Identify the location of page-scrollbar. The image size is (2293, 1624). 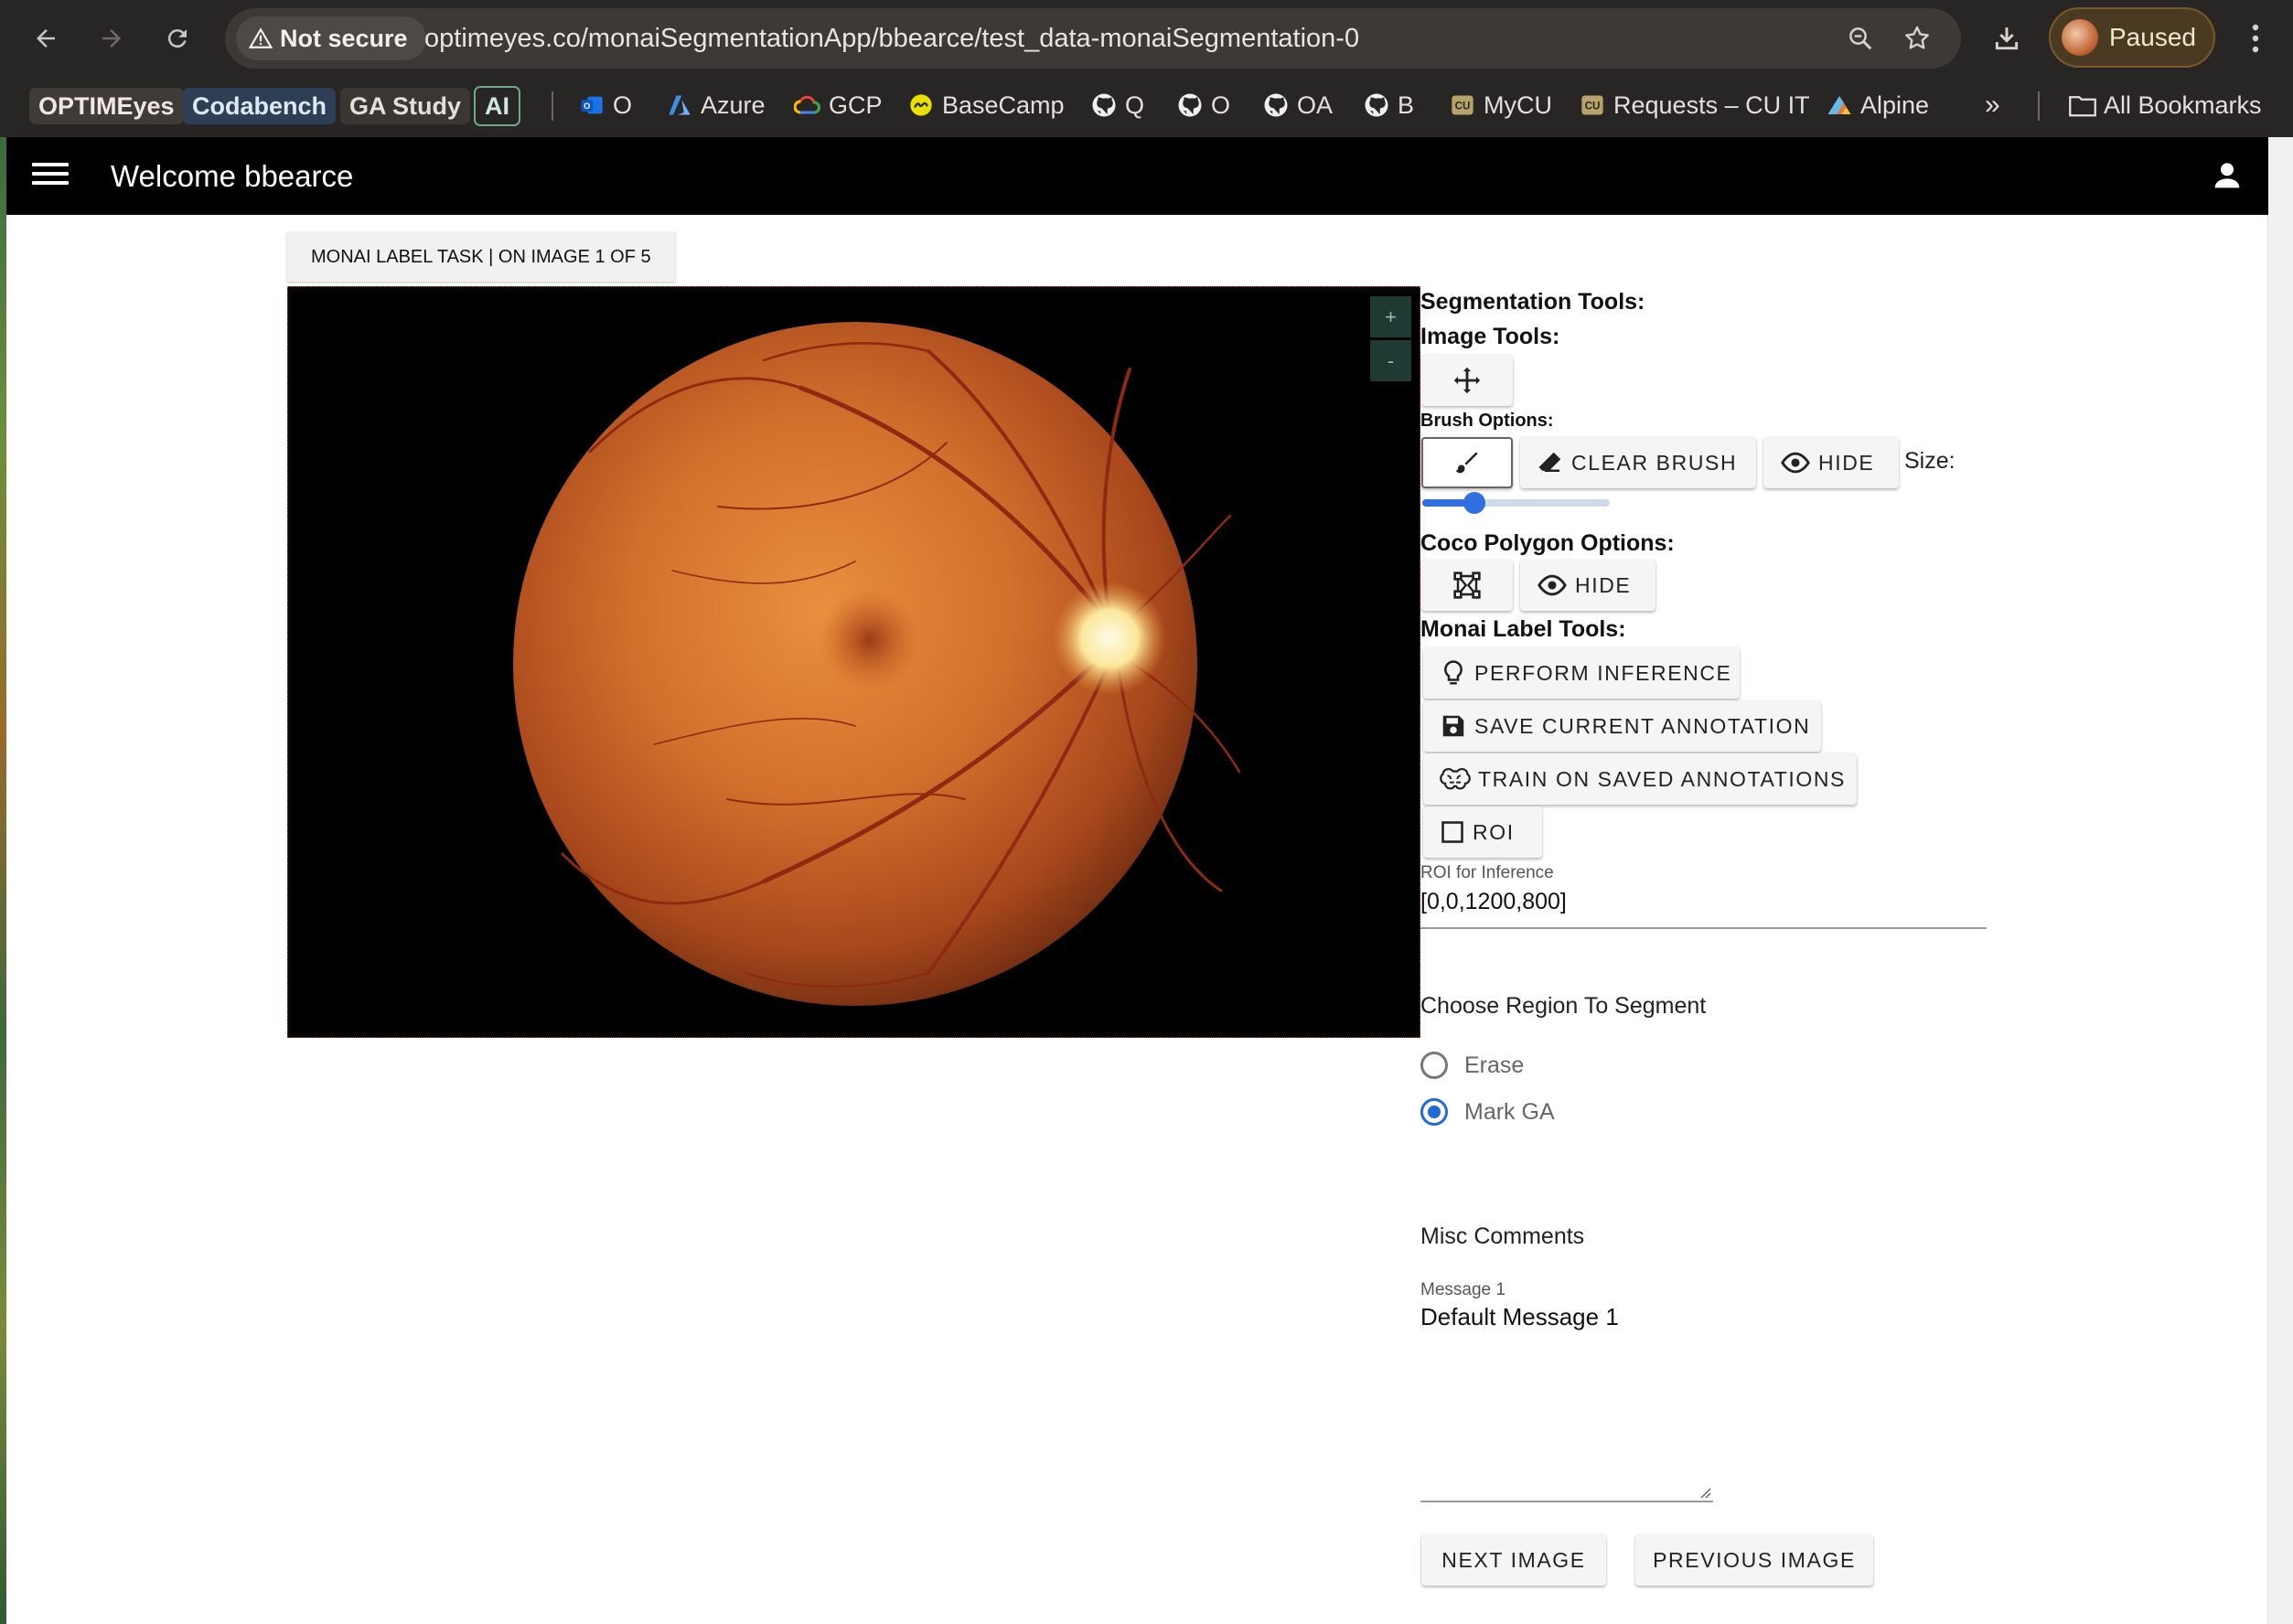
(2280, 880).